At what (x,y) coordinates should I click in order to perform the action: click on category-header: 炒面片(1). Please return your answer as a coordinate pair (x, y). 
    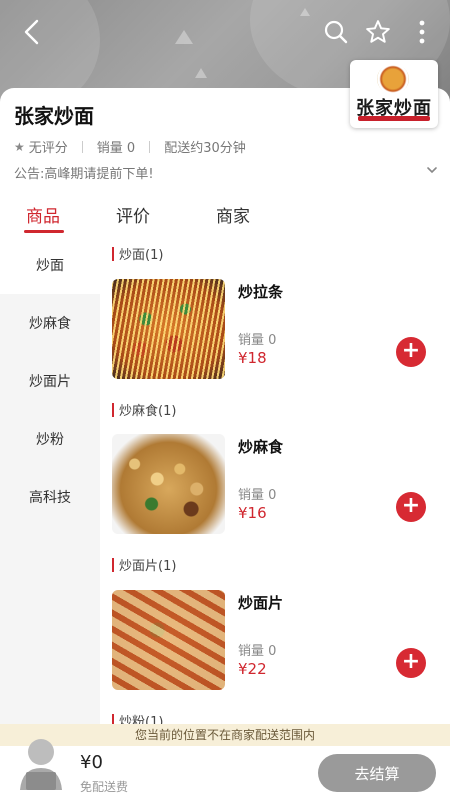
    Looking at the image, I should click on (144, 564).